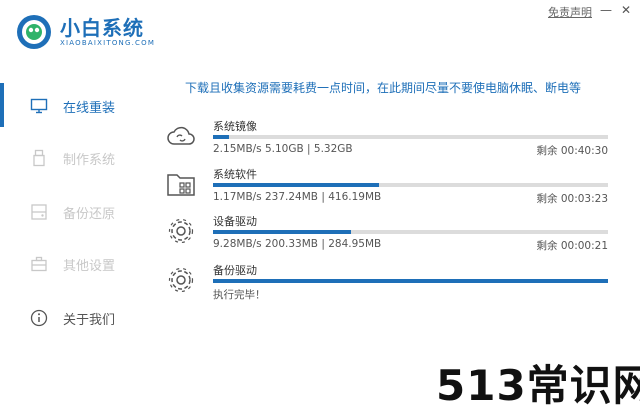  I want to click on task-stats: 2.15MB/s 5.10GB | 5.32GB, so click(283, 149).